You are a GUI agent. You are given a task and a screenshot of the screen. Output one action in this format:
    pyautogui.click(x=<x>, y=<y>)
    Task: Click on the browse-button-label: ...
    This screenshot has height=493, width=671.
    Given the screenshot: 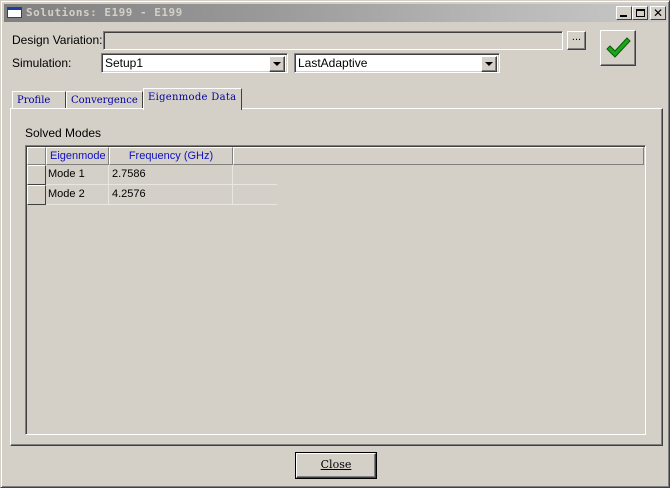 What is the action you would take?
    pyautogui.click(x=576, y=37)
    